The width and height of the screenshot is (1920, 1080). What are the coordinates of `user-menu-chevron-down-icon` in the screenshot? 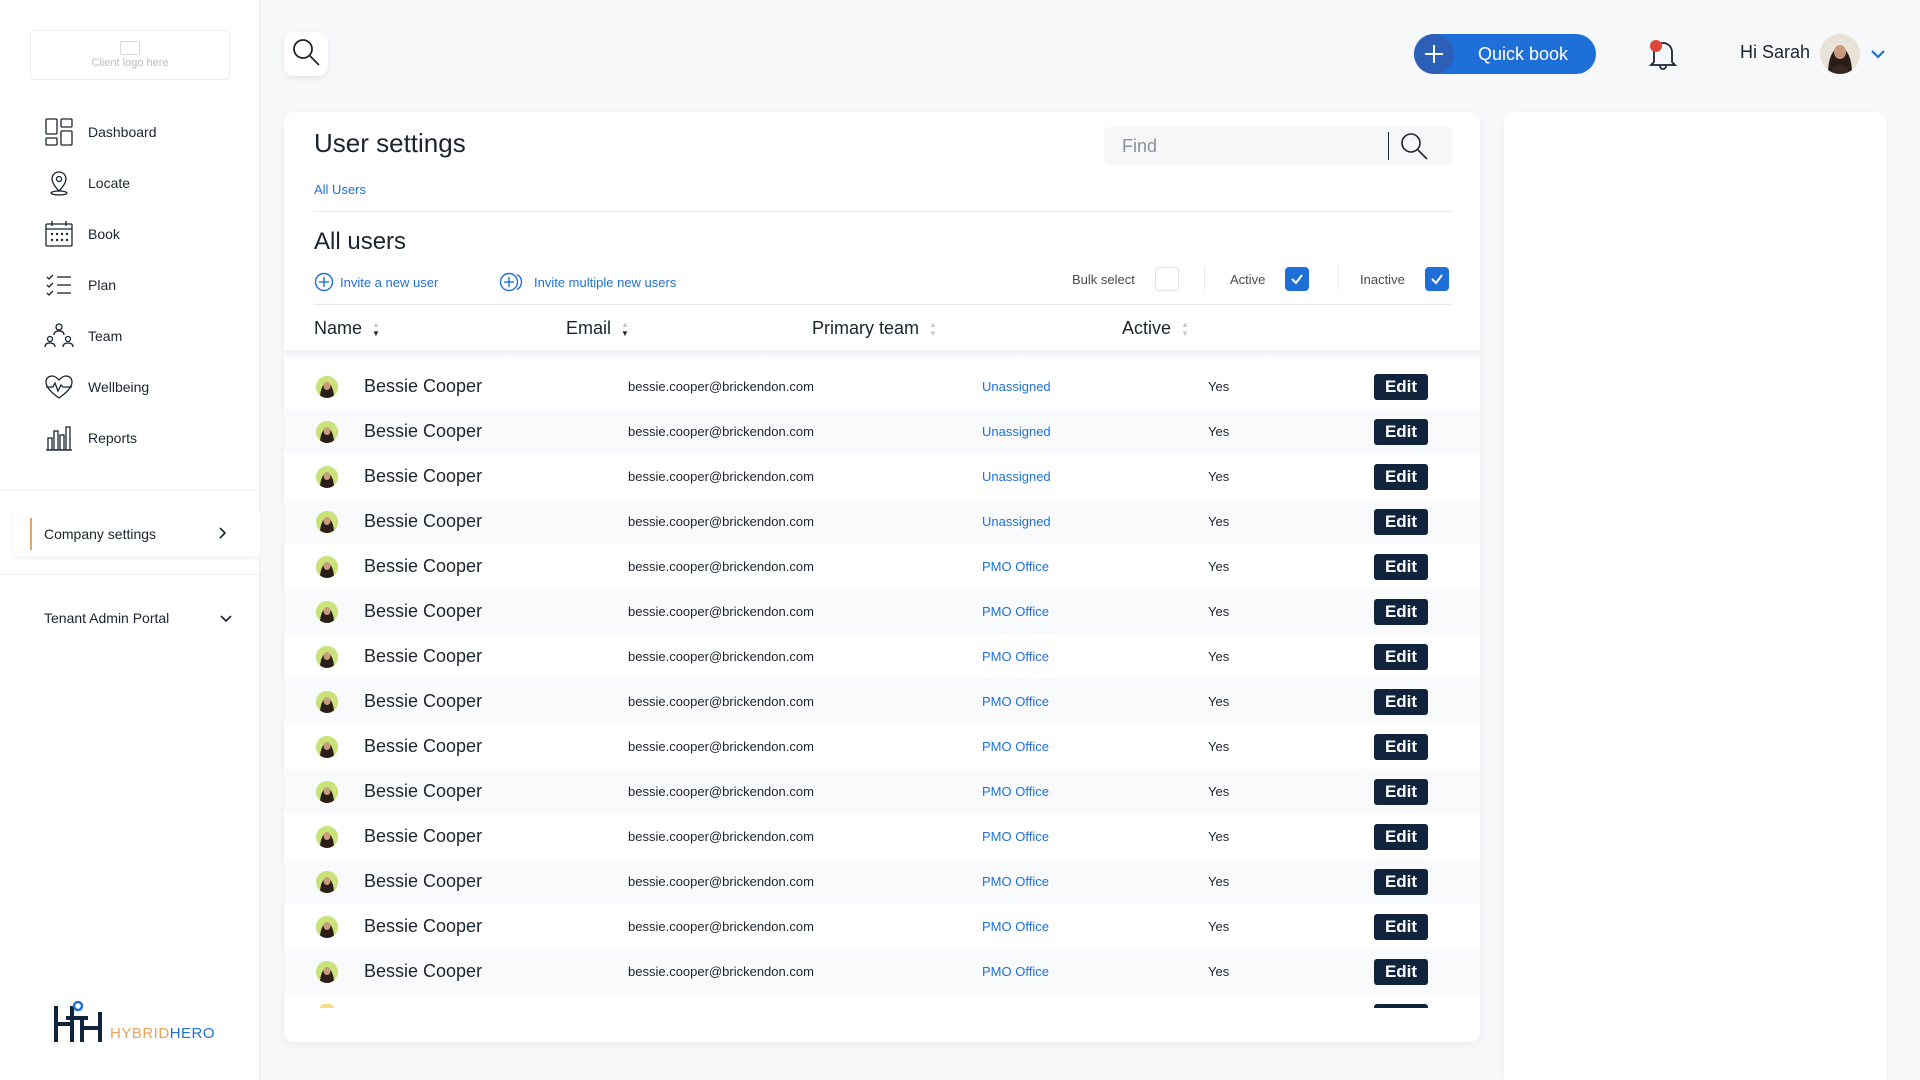 It's located at (1878, 56).